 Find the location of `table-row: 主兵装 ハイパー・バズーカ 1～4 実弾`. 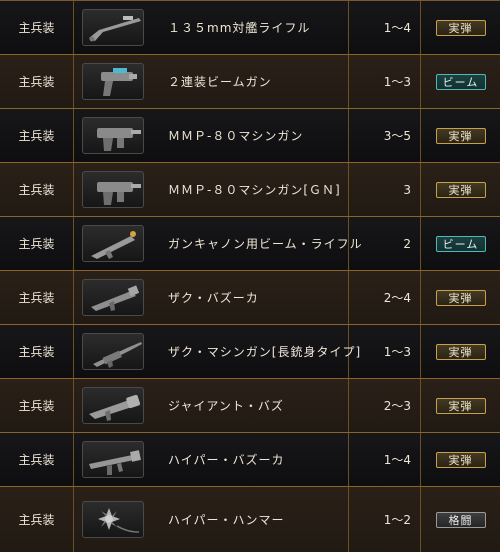

table-row: 主兵装 ハイパー・バズーカ 1～4 実弾 is located at coordinates (250, 460).